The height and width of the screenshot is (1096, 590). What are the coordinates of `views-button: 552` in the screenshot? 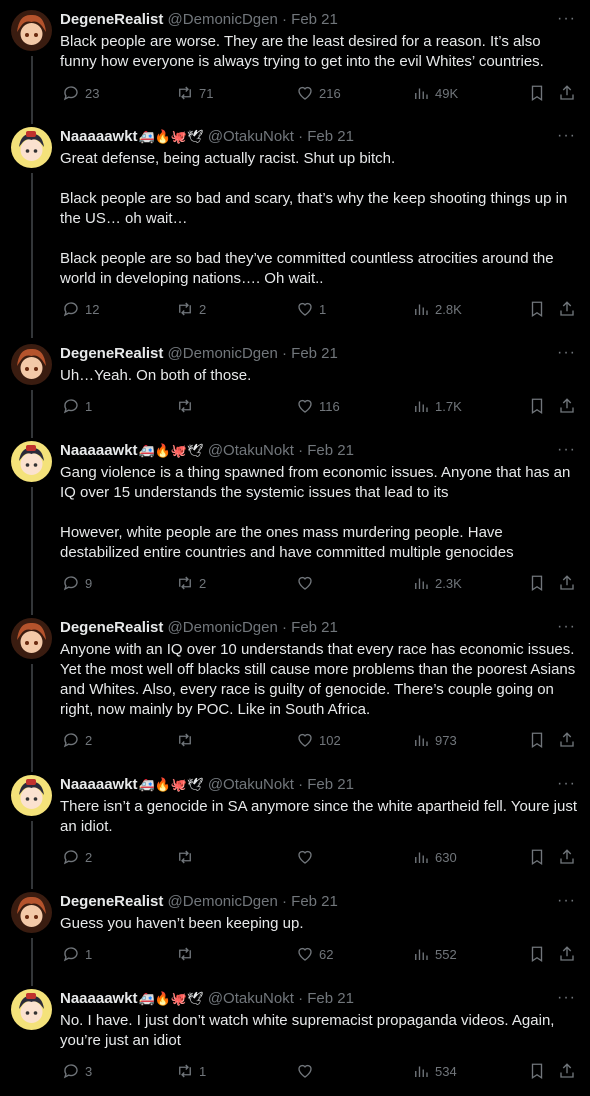 It's located at (434, 954).